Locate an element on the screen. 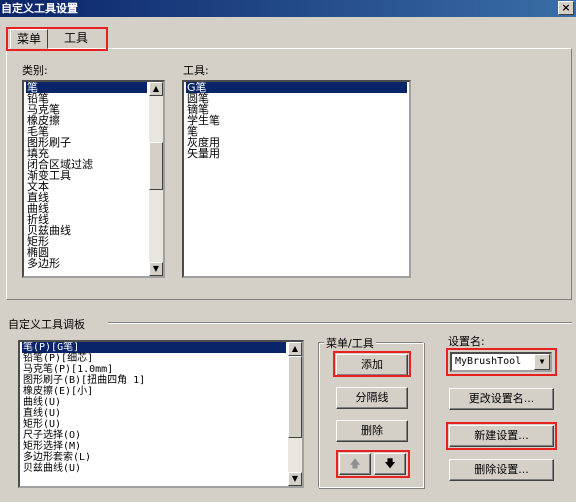 Image resolution: width=576 pixels, height=502 pixels. chevron-down-icon: ▼ is located at coordinates (542, 362).